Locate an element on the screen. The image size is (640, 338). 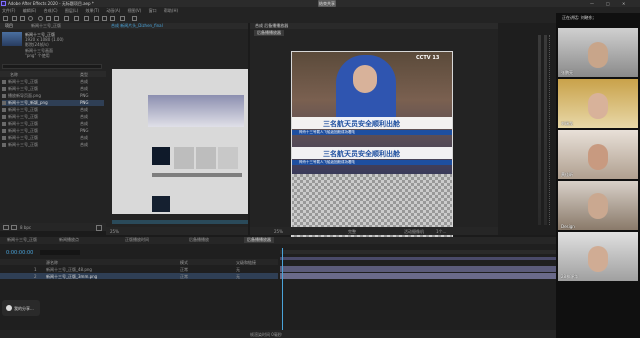
menu-file: 文件(F) is located at coordinates (8, 10).